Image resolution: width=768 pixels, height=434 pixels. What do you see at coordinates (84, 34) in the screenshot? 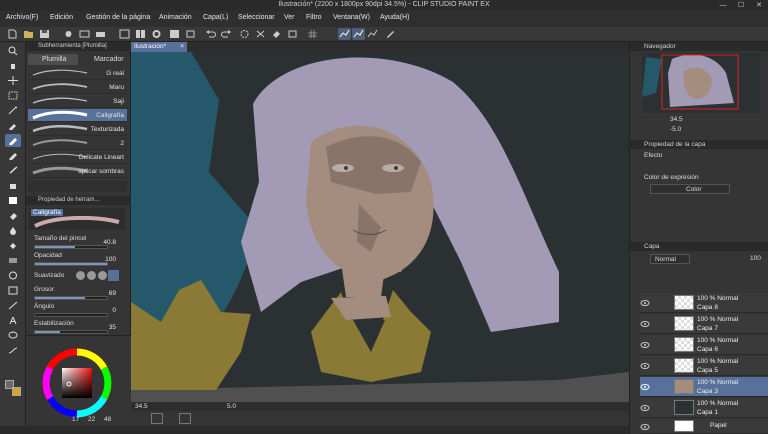
I see `export-icon` at bounding box center [84, 34].